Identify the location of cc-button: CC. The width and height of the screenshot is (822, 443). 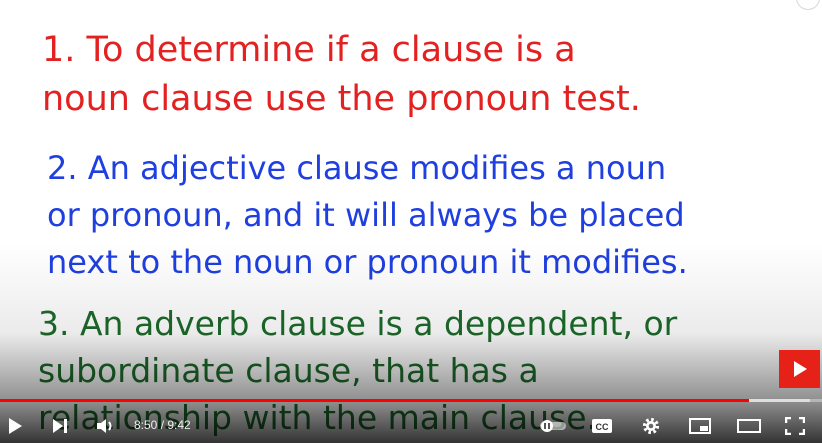
(602, 425).